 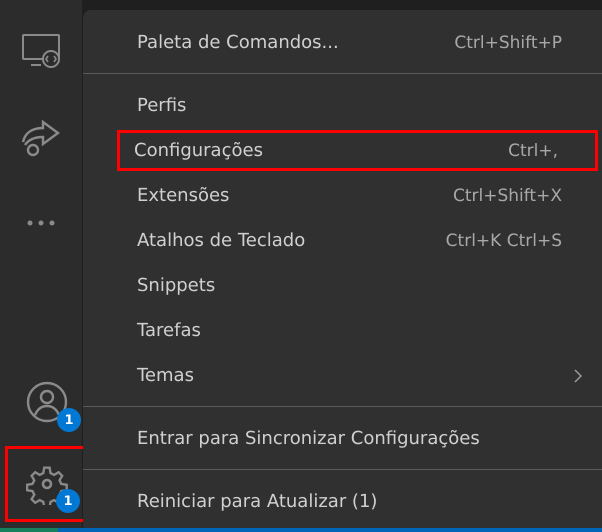 What do you see at coordinates (166, 375) in the screenshot?
I see `menu-label: Temas` at bounding box center [166, 375].